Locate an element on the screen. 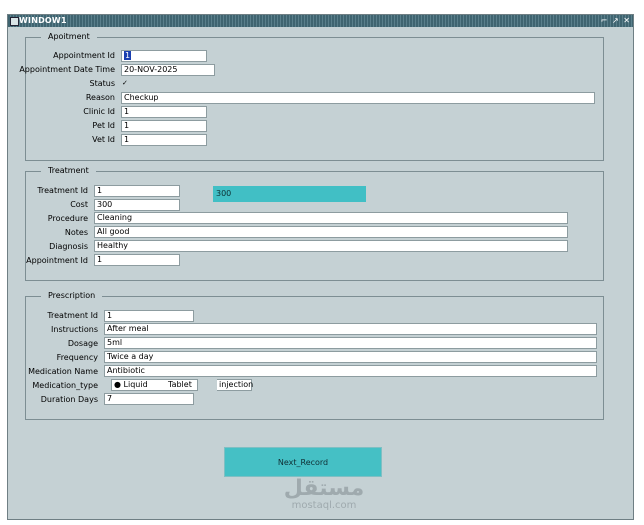 The image size is (644, 525). appointment-id-label: Appointment Id is located at coordinates (84, 55).